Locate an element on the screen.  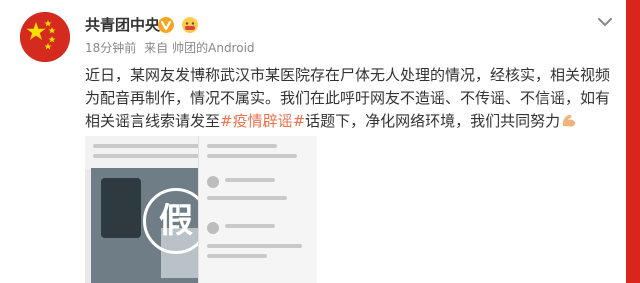
frame-figure is located at coordinates (121, 208).